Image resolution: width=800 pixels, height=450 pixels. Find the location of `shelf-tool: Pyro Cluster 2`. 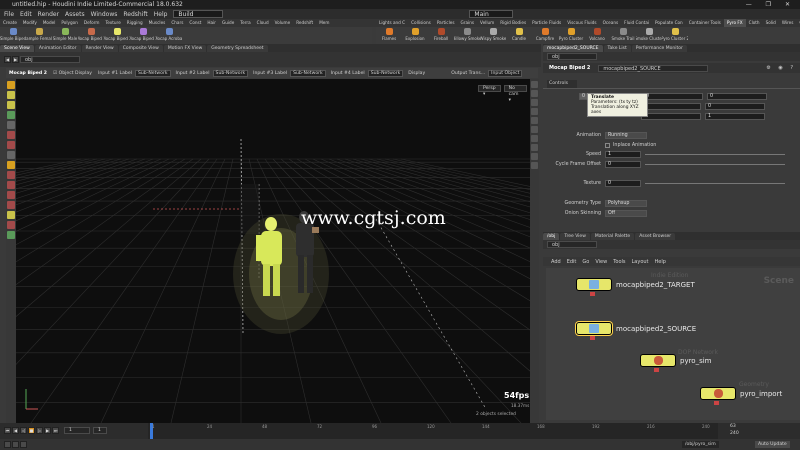

shelf-tool: Pyro Cluster 2 is located at coordinates (675, 35).